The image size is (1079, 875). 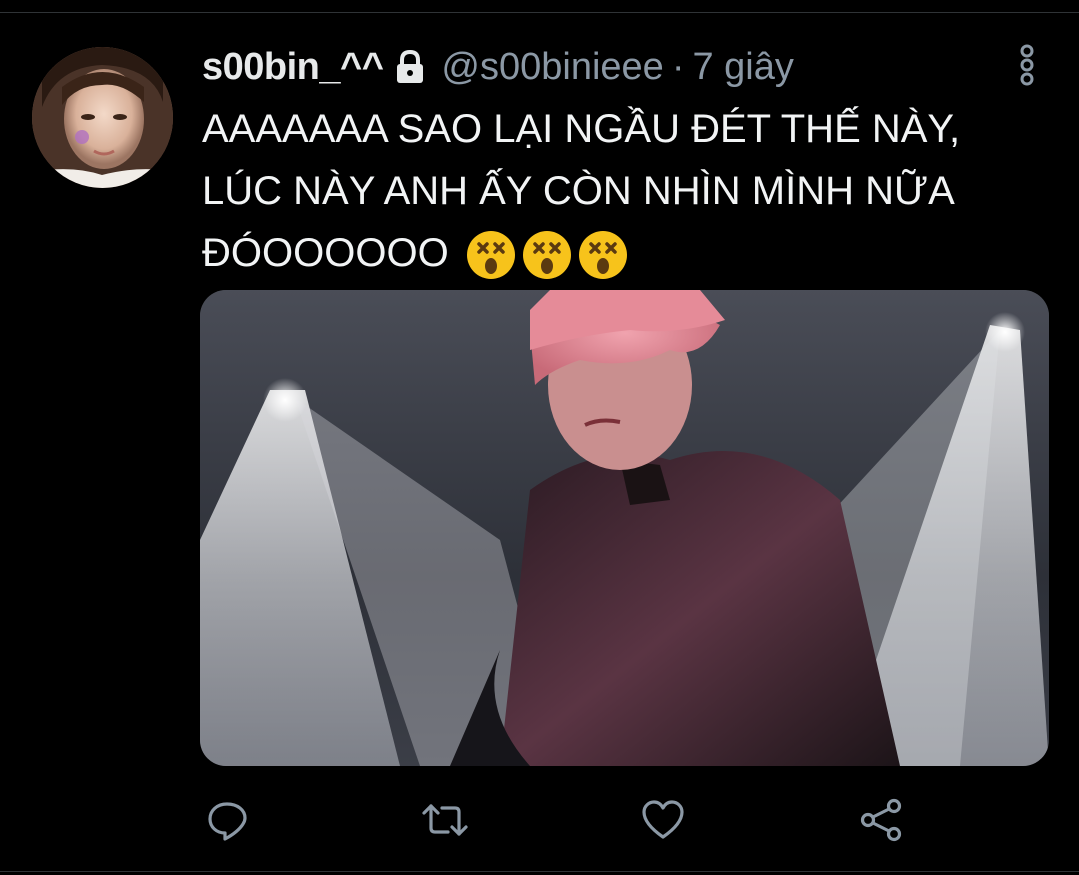 I want to click on lock-icon, so click(x=410, y=67).